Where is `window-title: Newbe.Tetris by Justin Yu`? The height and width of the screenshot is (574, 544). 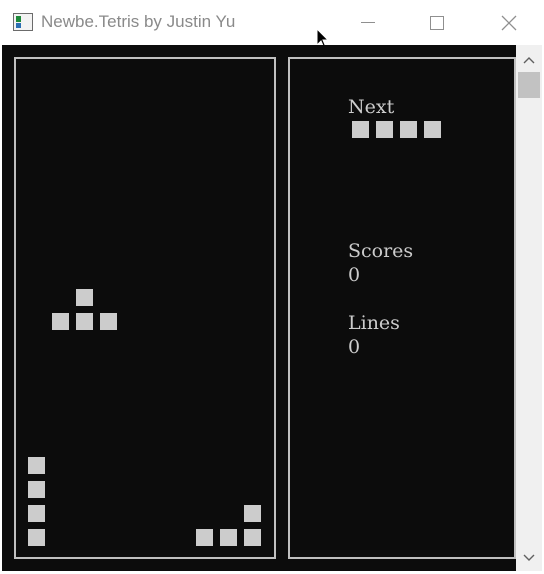 window-title: Newbe.Tetris by Justin Yu is located at coordinates (138, 21).